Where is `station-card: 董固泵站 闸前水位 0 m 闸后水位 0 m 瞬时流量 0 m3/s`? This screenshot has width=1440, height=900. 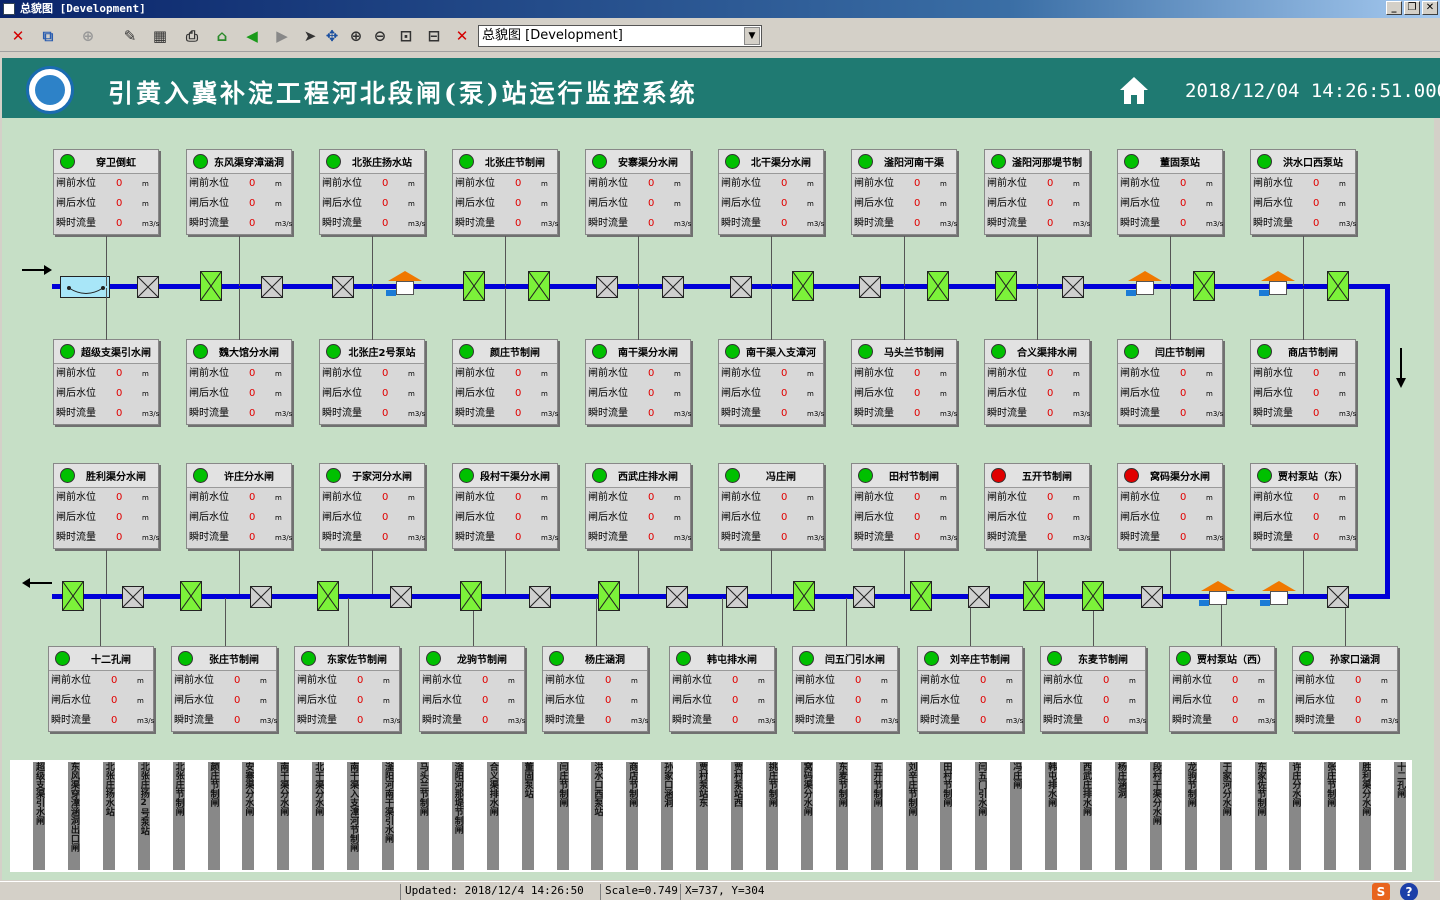
station-card: 董固泵站 闸前水位 0 m 闸后水位 0 m 瞬时流量 0 m3/s is located at coordinates (1170, 192).